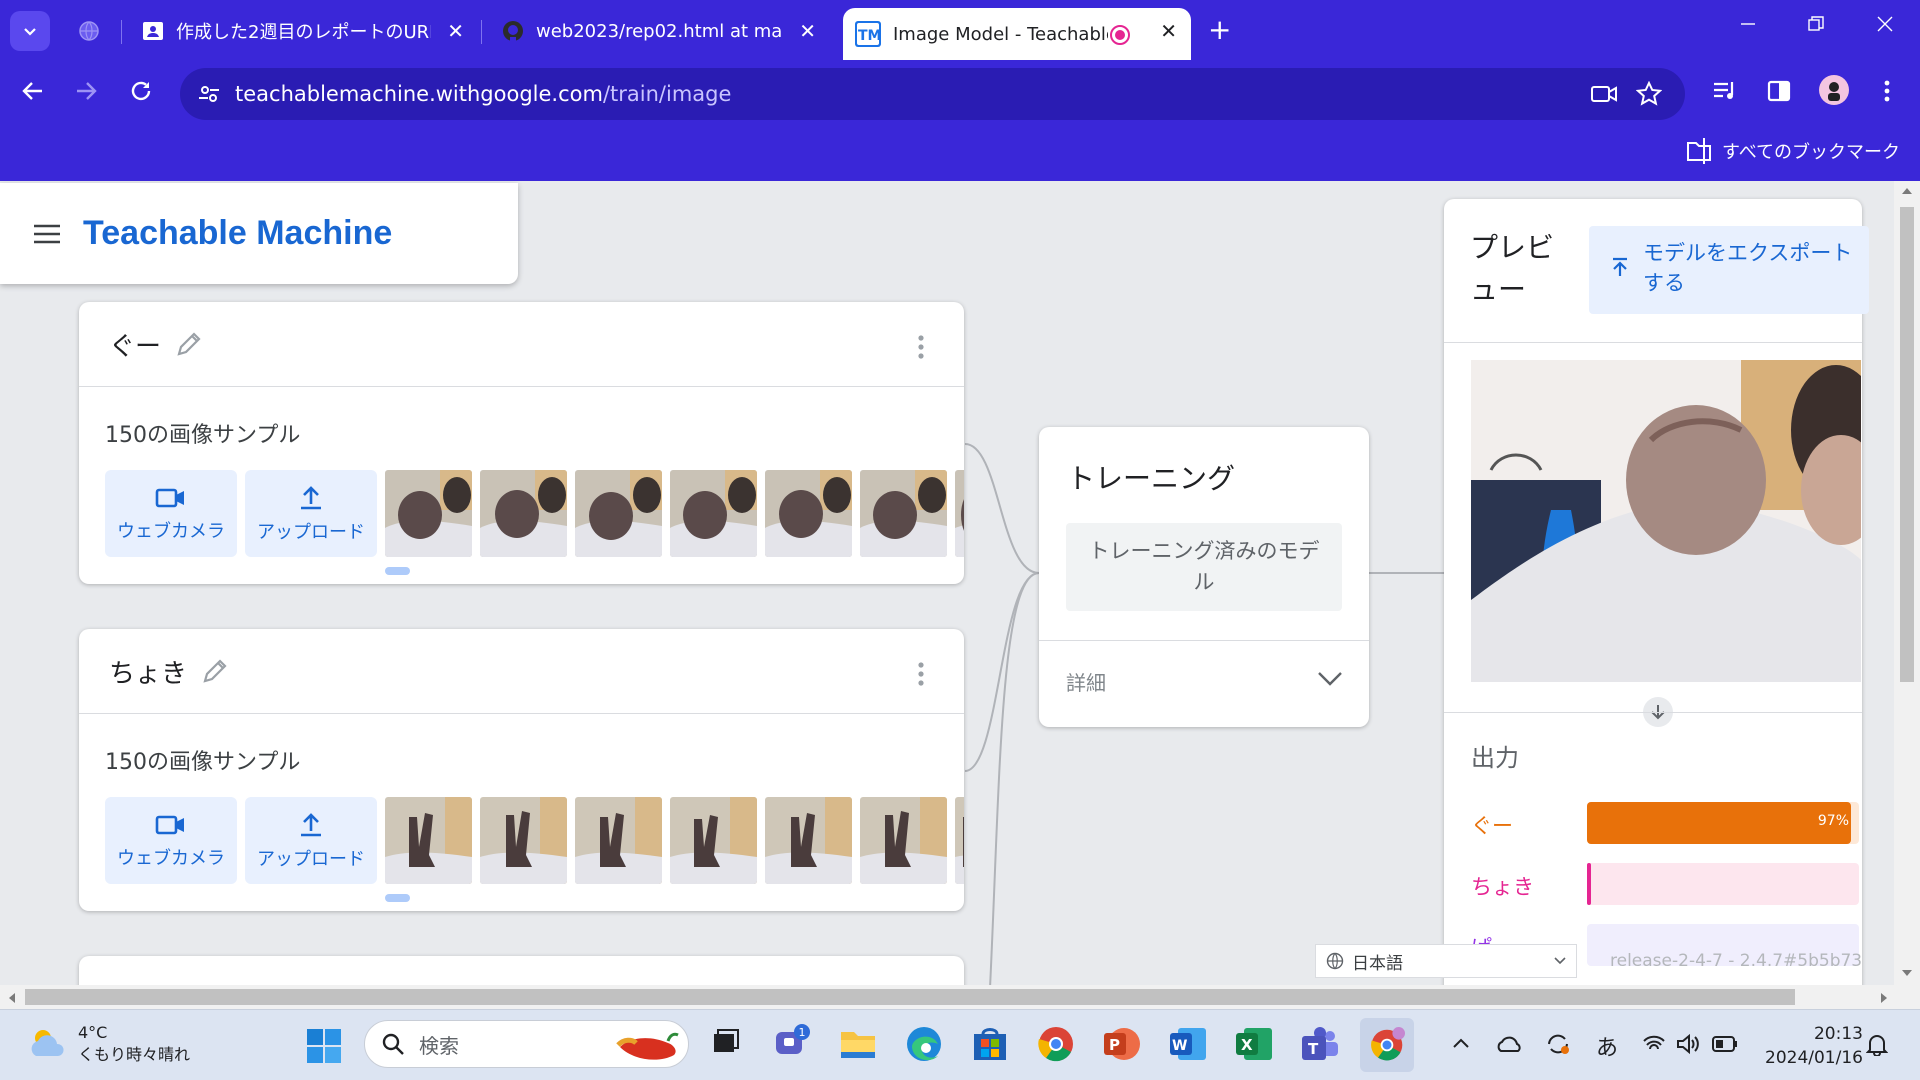  What do you see at coordinates (1725, 91) in the screenshot?
I see `media-controls-button` at bounding box center [1725, 91].